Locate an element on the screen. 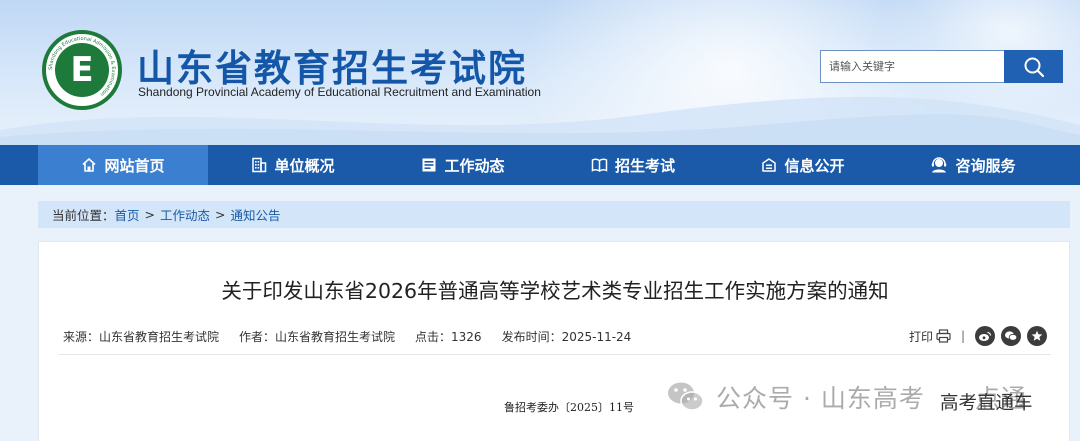  nav-item-home: 网站首页 is located at coordinates (123, 165).